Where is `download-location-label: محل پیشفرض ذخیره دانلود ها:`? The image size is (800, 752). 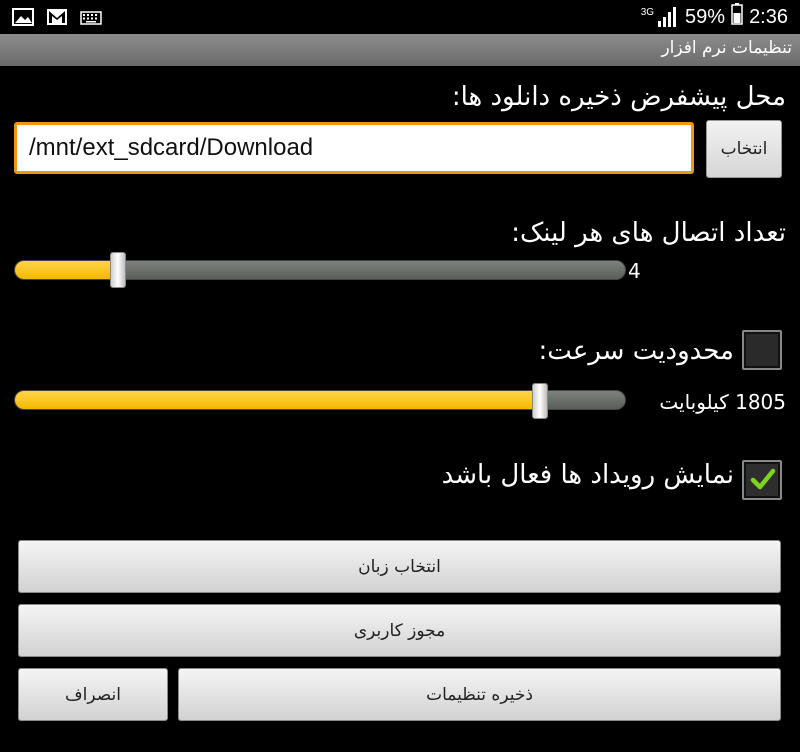 download-location-label: محل پیشفرض ذخیره دانلود ها: is located at coordinates (618, 97).